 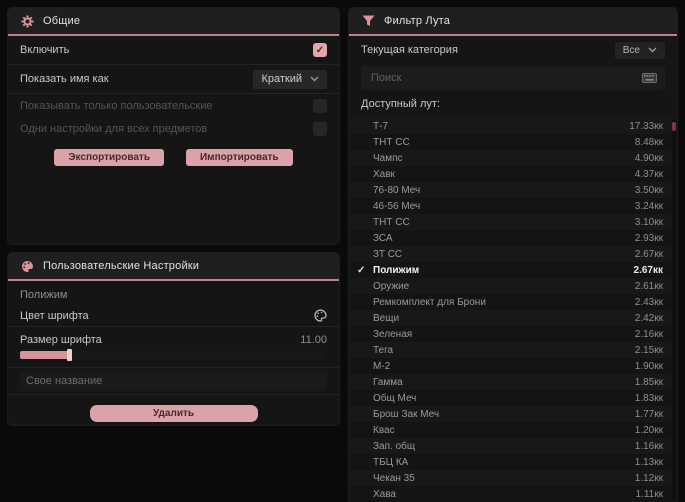 What do you see at coordinates (121, 266) in the screenshot?
I see `custom-settings-title: Пользовательские Настройки` at bounding box center [121, 266].